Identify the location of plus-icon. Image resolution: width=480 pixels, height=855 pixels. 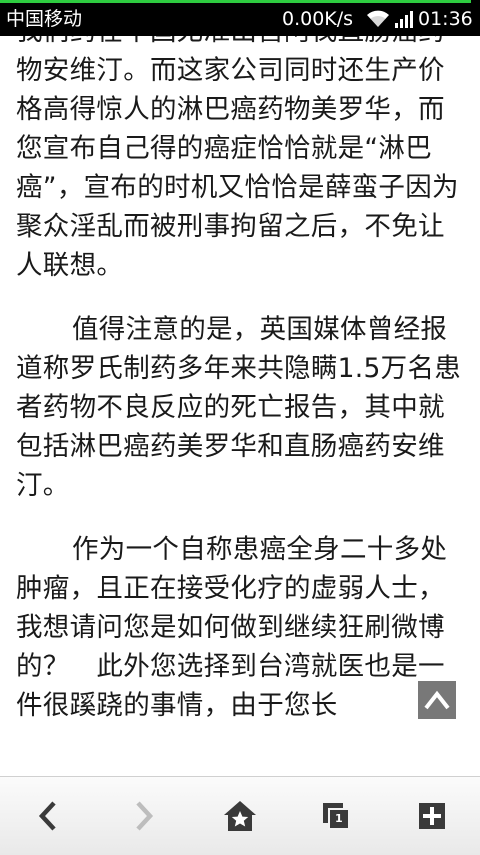
(432, 816).